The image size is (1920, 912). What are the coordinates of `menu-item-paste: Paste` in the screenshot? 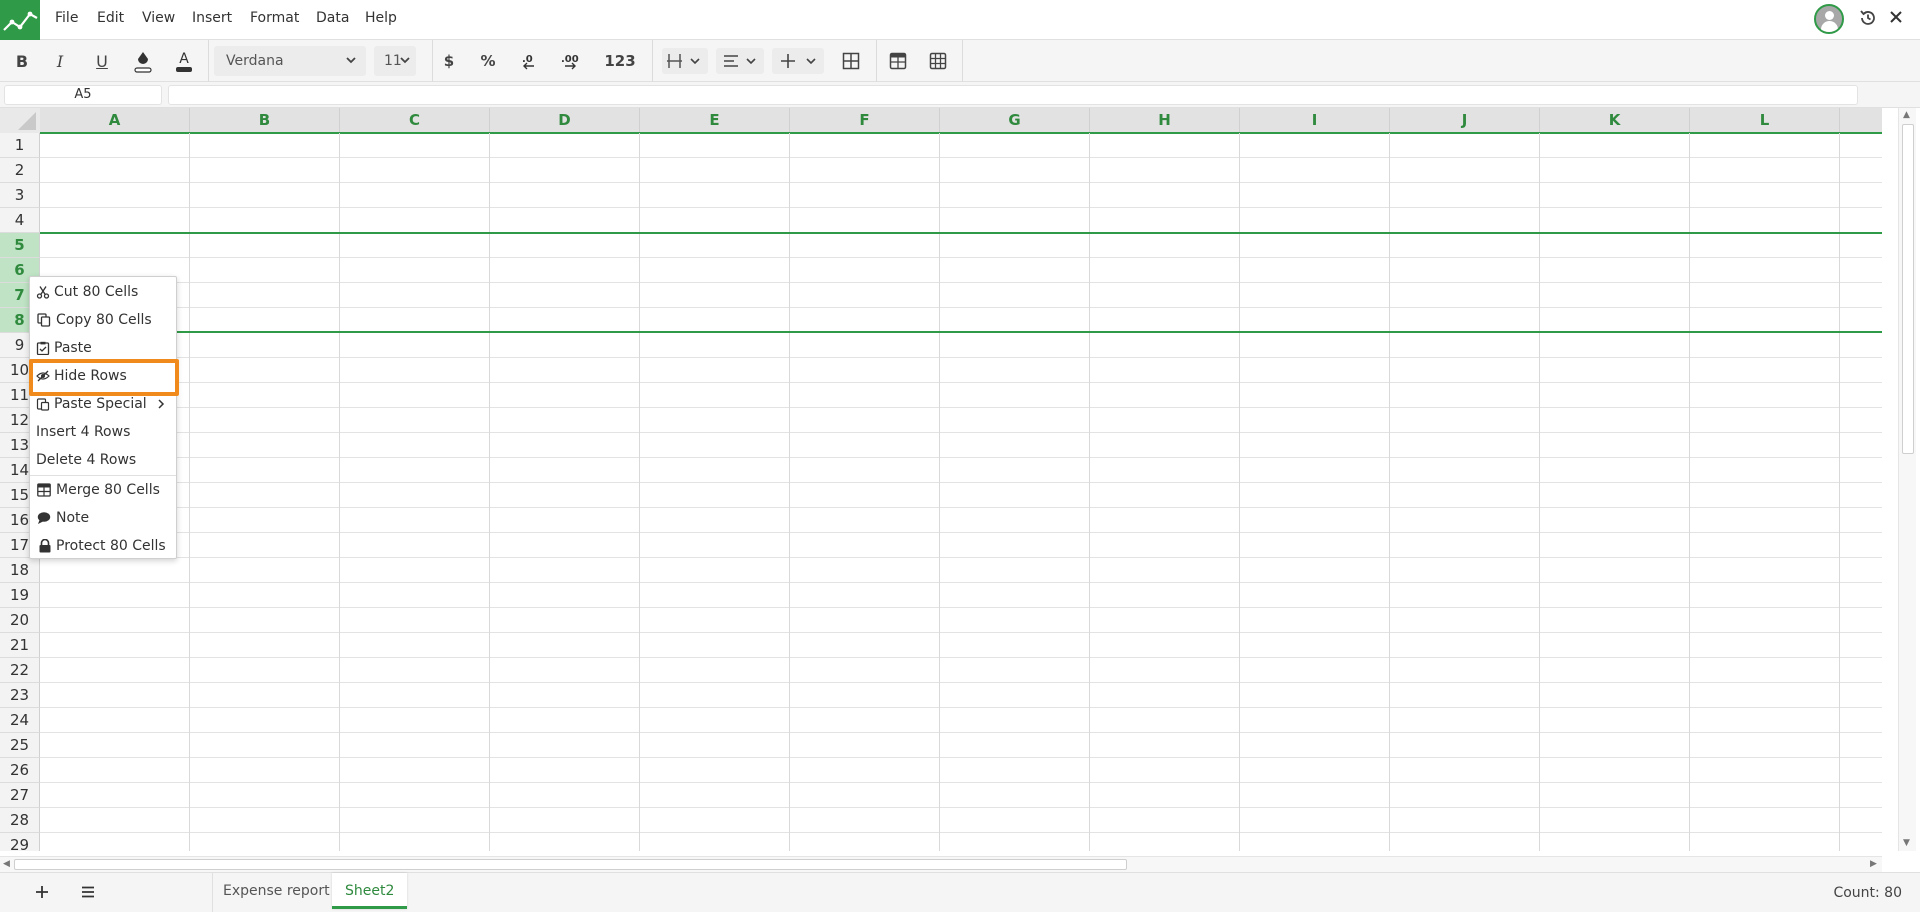 It's located at (103, 348).